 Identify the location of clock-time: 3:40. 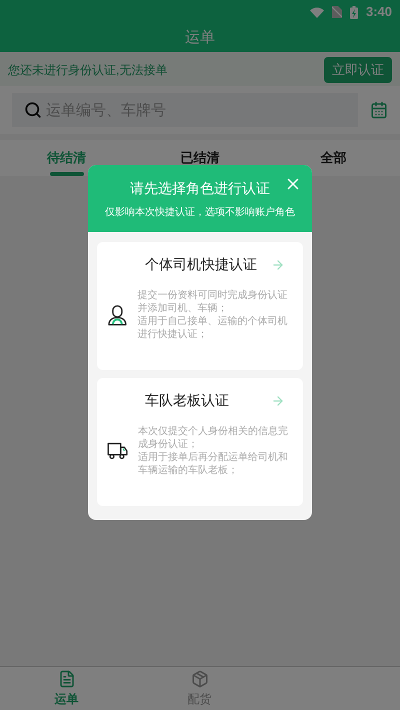
(379, 12).